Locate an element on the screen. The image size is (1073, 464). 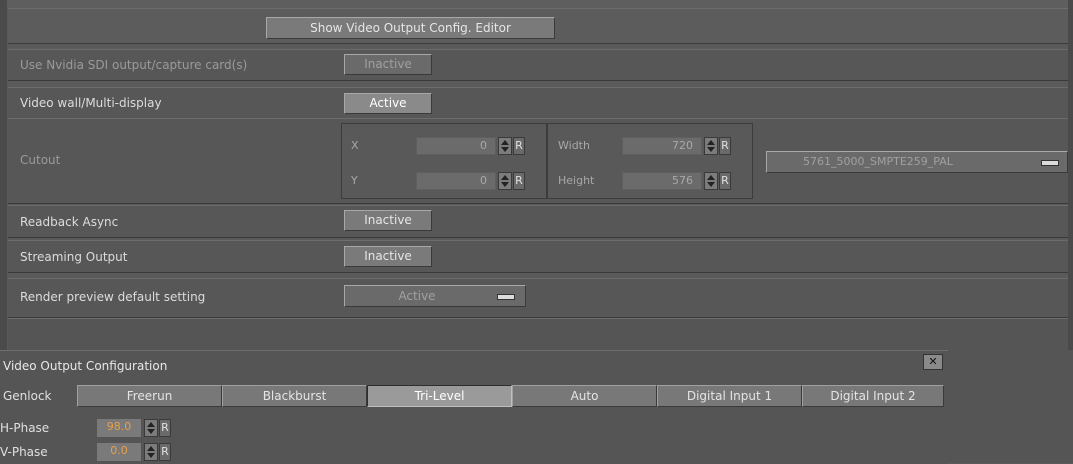
tab-blackburst: Blackburst is located at coordinates (294, 396).